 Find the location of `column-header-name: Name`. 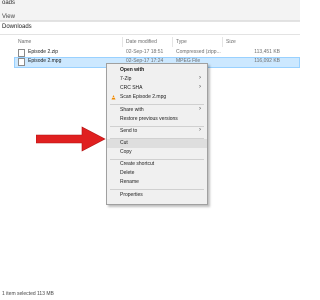

column-header-name: Name is located at coordinates (24, 42).